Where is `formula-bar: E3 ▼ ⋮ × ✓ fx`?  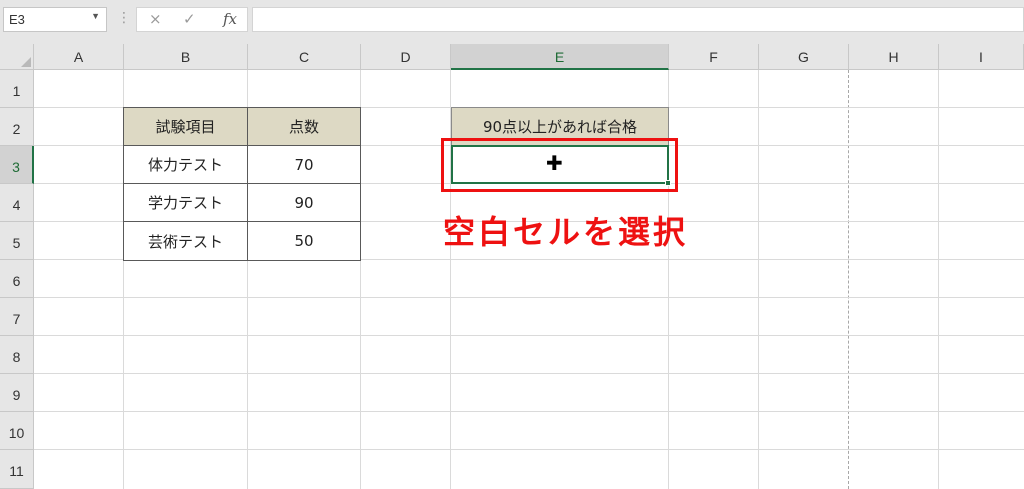
formula-bar: E3 ▼ ⋮ × ✓ fx is located at coordinates (512, 22).